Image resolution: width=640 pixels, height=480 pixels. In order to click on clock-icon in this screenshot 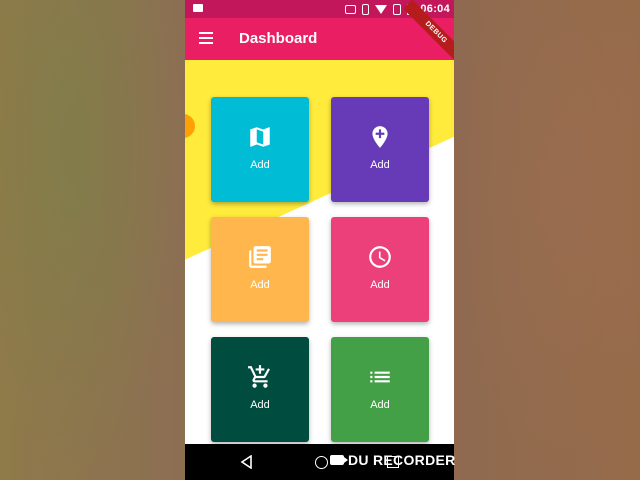, I will do `click(380, 257)`.